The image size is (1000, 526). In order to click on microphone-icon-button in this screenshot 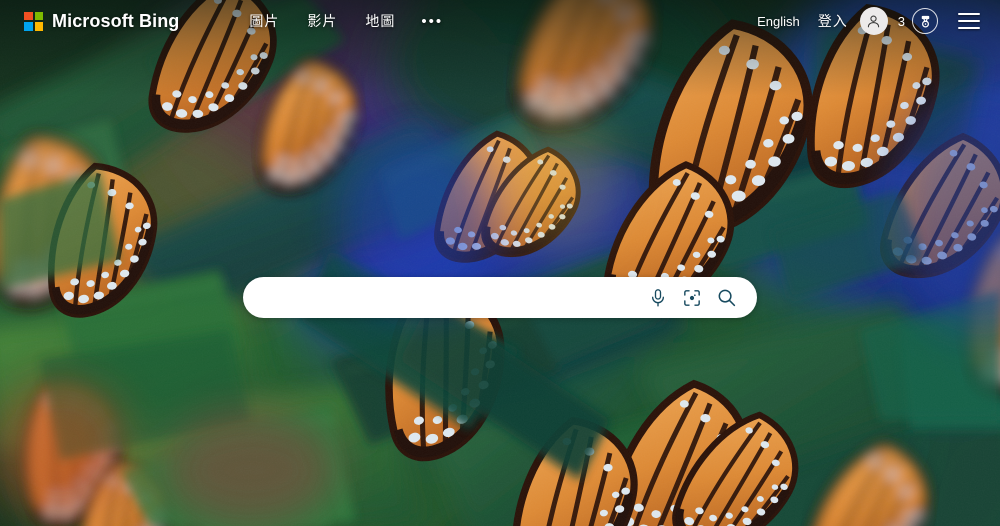, I will do `click(658, 298)`.